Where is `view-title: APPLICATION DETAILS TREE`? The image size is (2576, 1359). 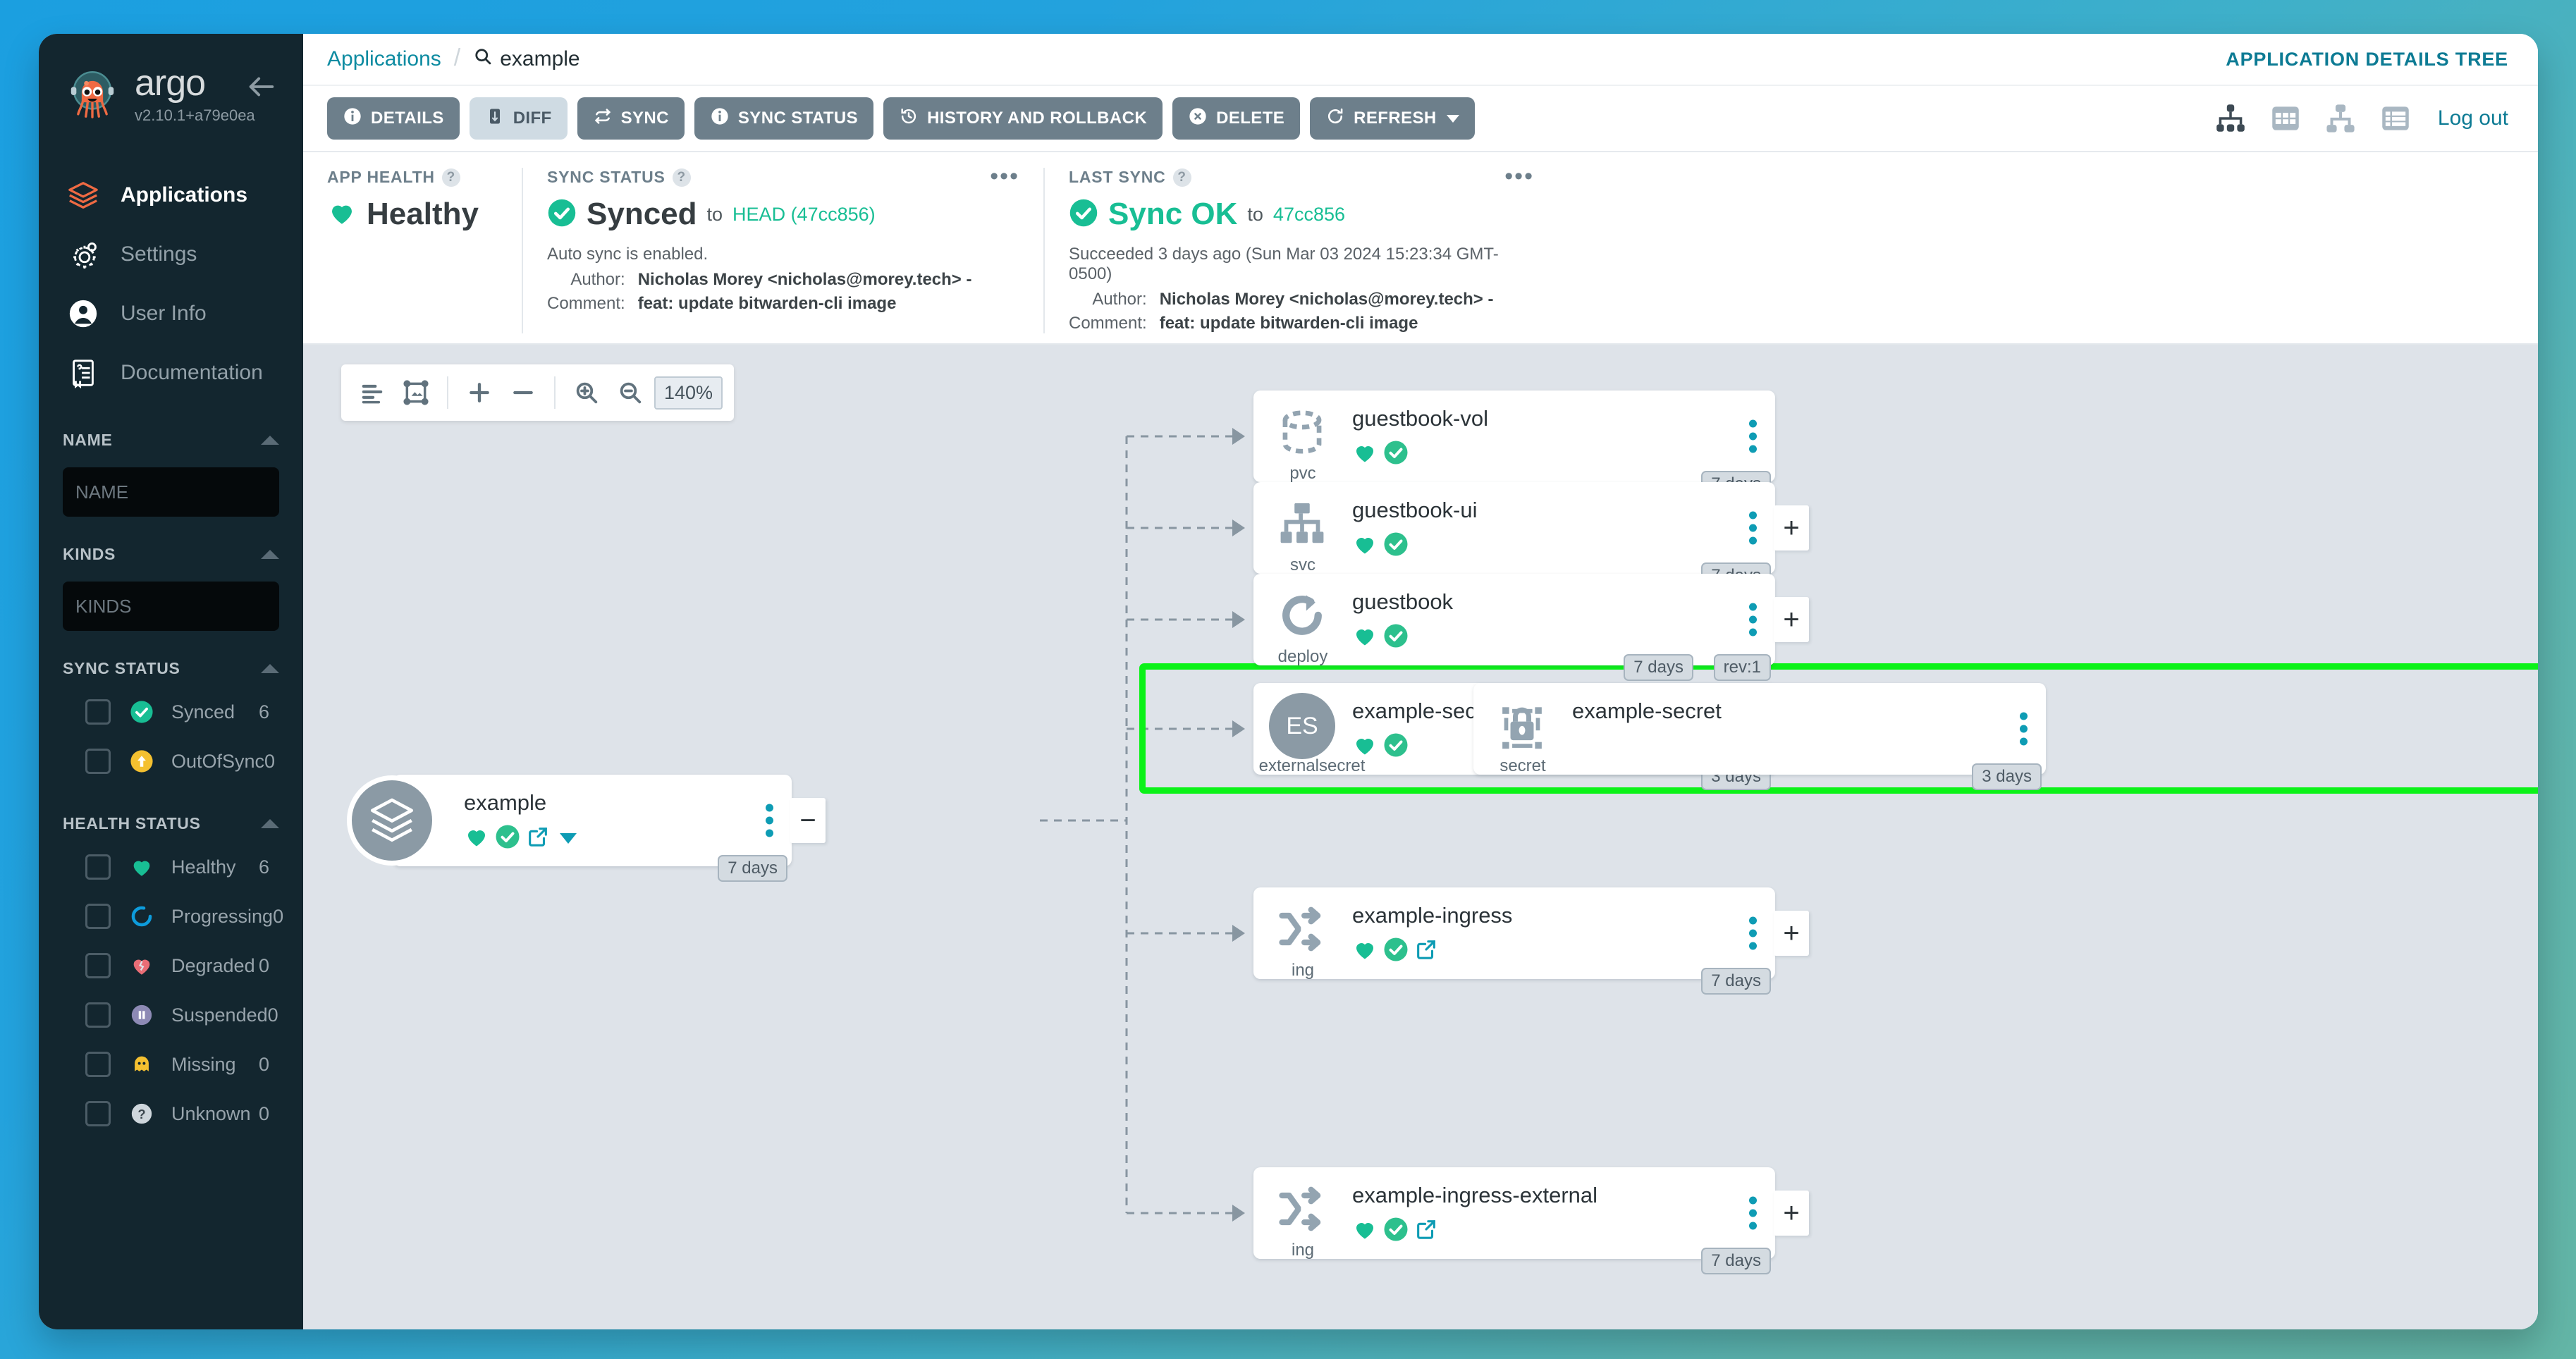
view-title: APPLICATION DETAILS TREE is located at coordinates (2367, 59).